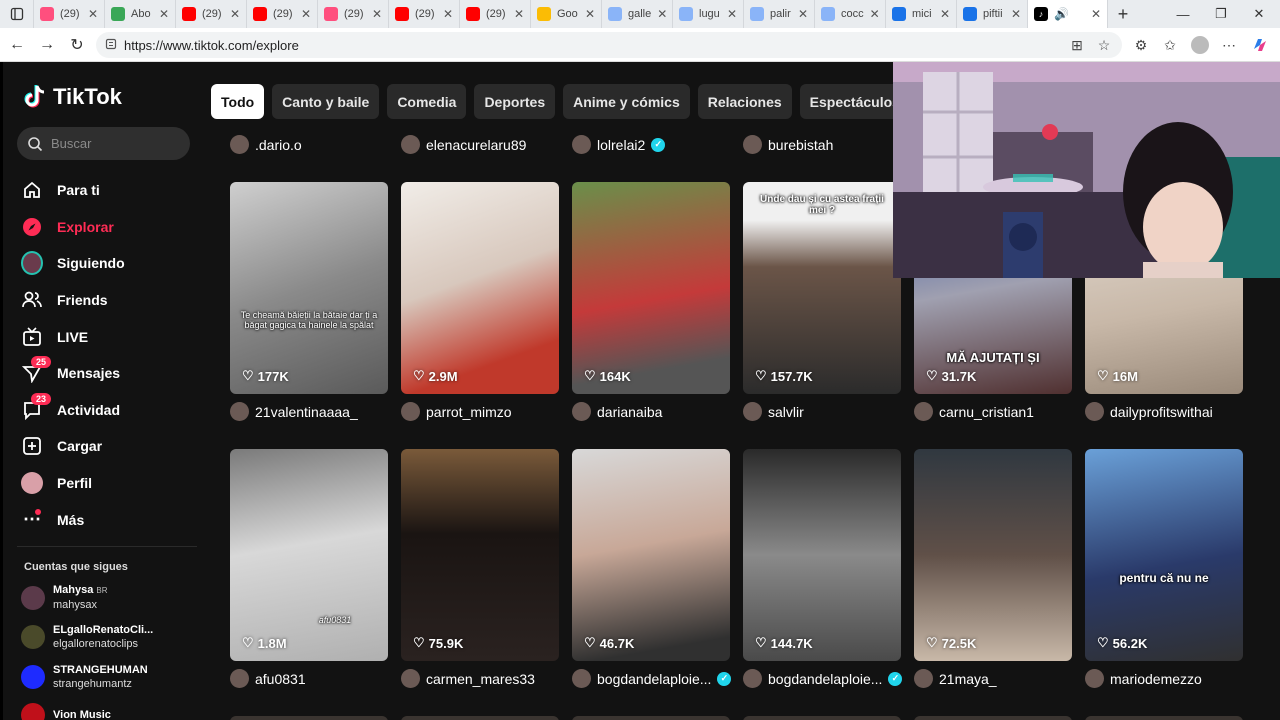 The height and width of the screenshot is (720, 1280). I want to click on favorites-bar-icon: ✩, so click(1170, 45).